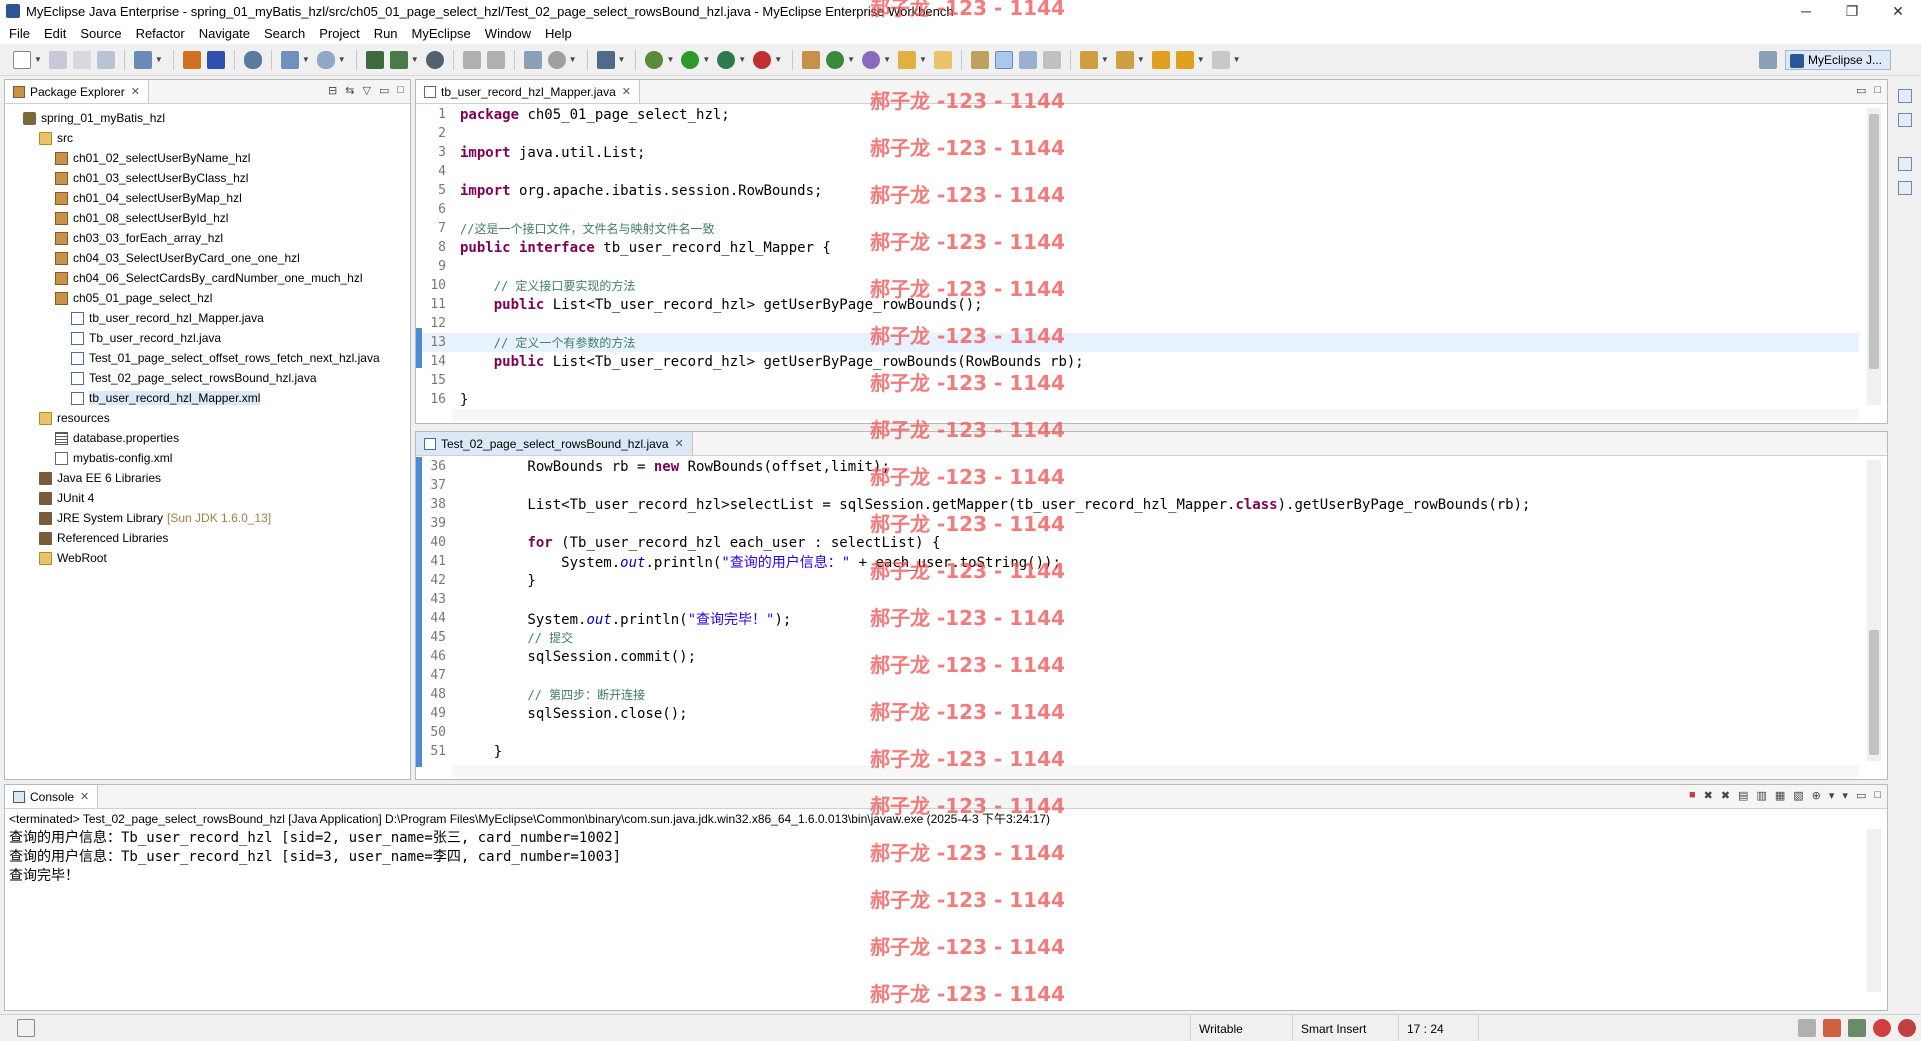 This screenshot has width=1921, height=1041. What do you see at coordinates (871, 59) in the screenshot?
I see `new-interface-icon` at bounding box center [871, 59].